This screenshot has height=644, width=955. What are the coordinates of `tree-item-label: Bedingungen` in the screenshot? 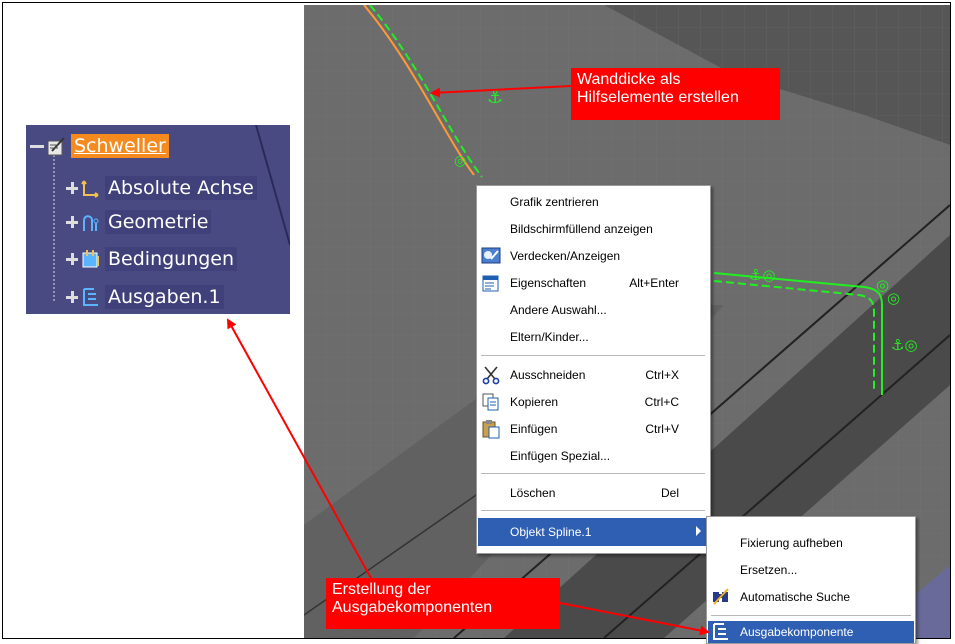 It's located at (171, 259).